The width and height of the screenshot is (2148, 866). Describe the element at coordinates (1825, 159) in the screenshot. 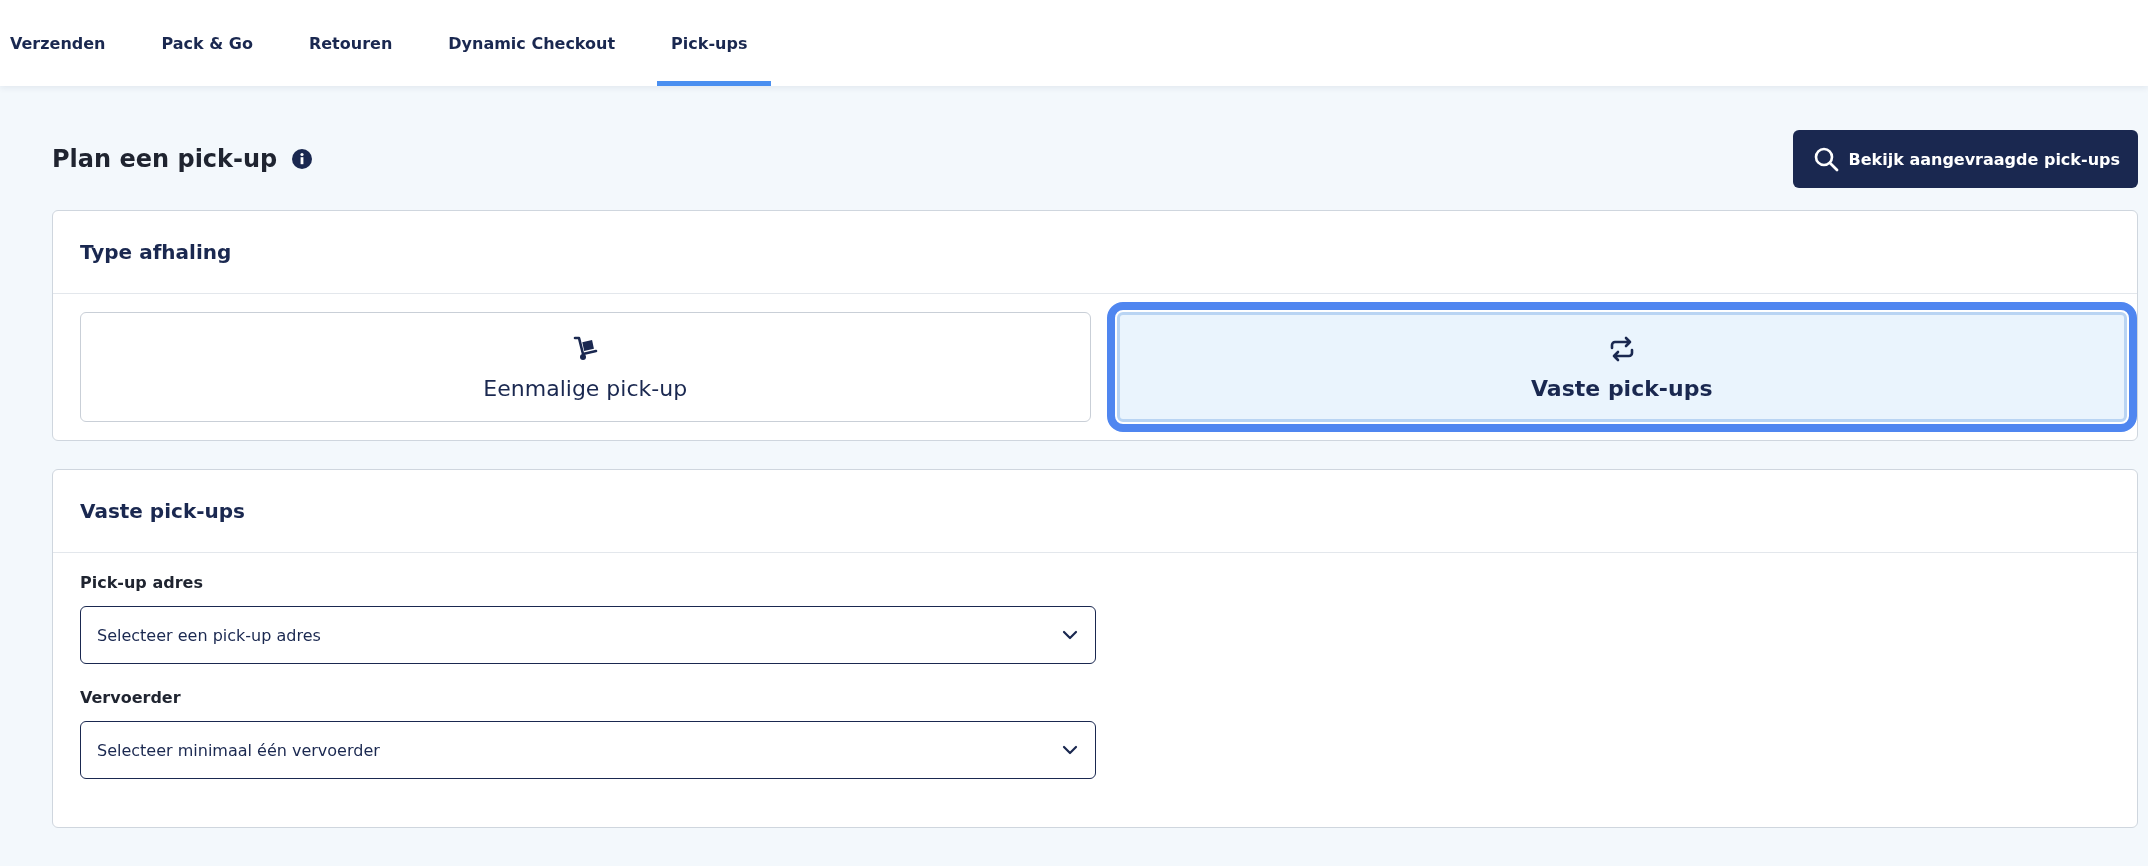

I see `search-icon` at that location.